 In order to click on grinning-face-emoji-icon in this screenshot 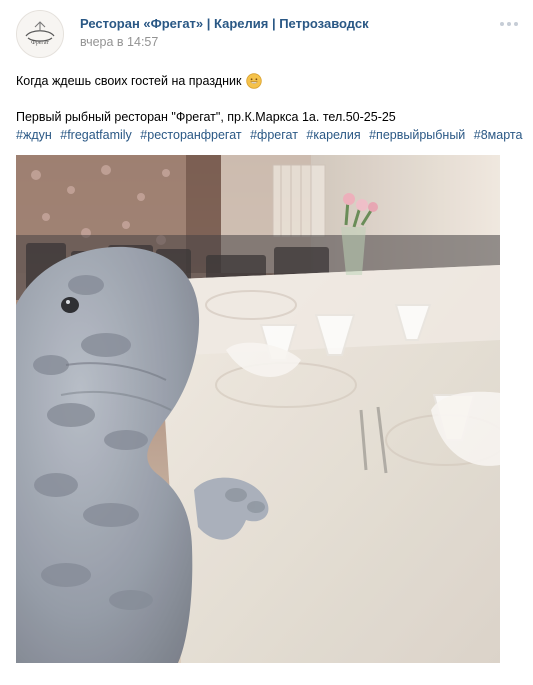, I will do `click(254, 81)`.